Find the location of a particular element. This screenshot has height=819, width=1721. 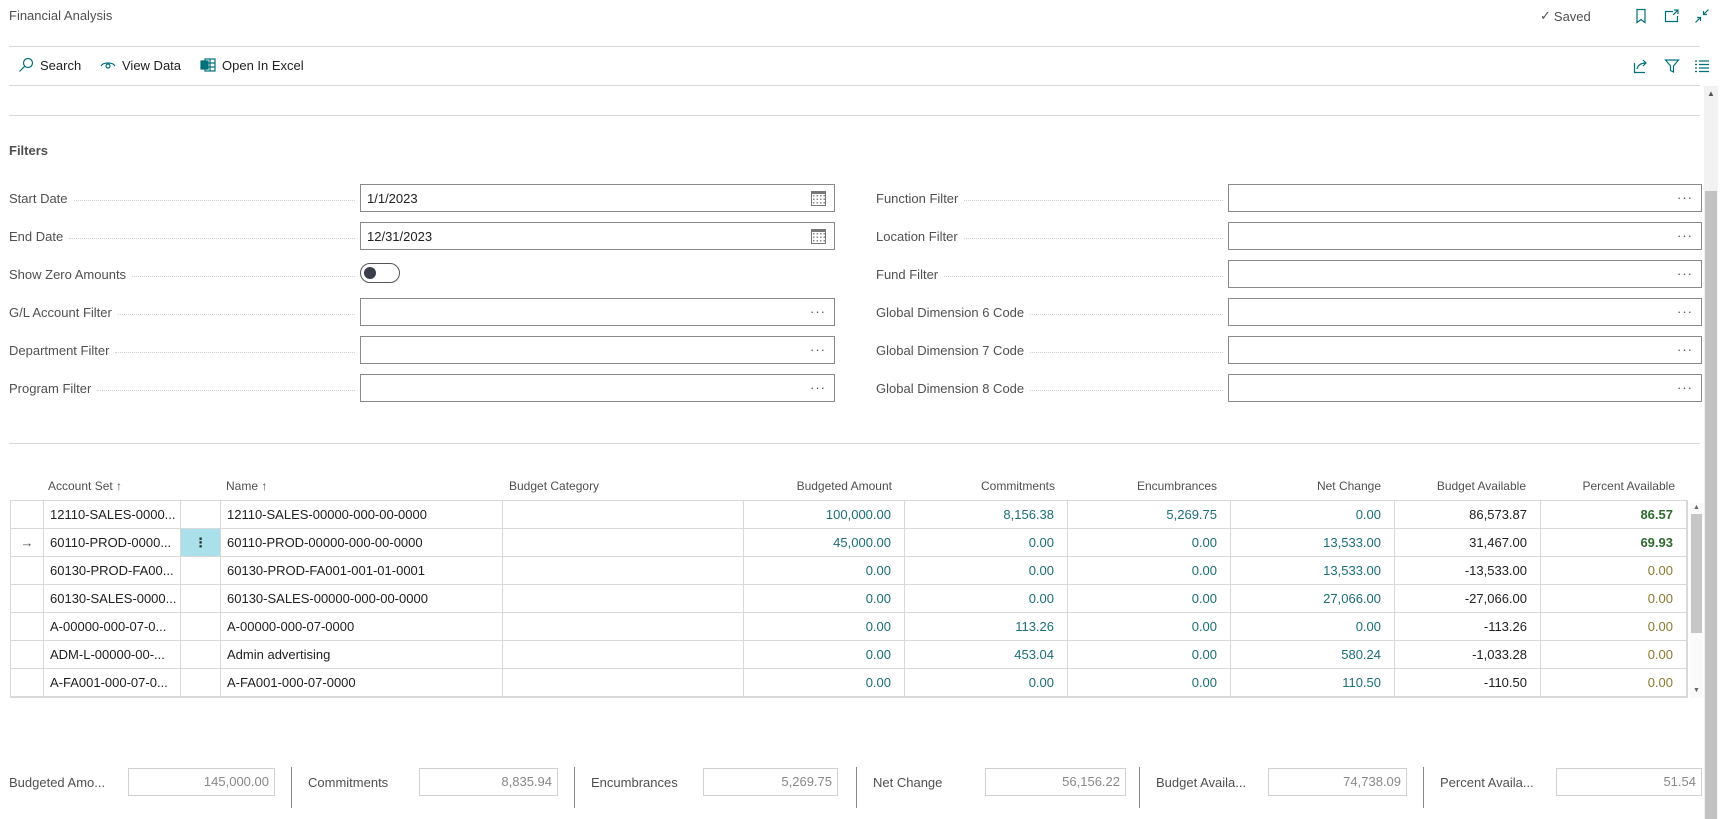

scroll-up-icon: ▲ is located at coordinates (1711, 94).